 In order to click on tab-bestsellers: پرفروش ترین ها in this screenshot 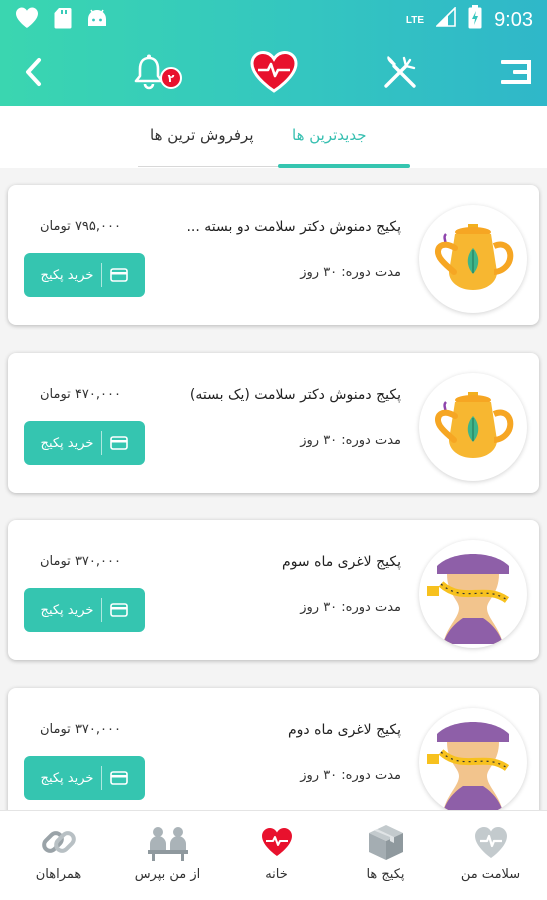, I will do `click(202, 135)`.